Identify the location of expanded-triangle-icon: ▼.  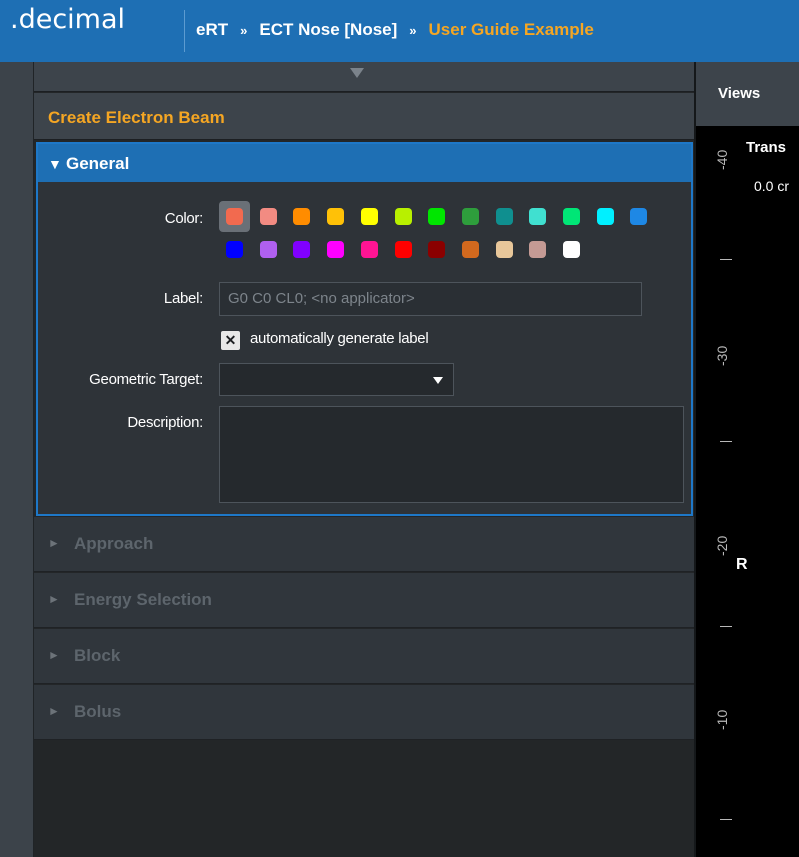
(55, 164).